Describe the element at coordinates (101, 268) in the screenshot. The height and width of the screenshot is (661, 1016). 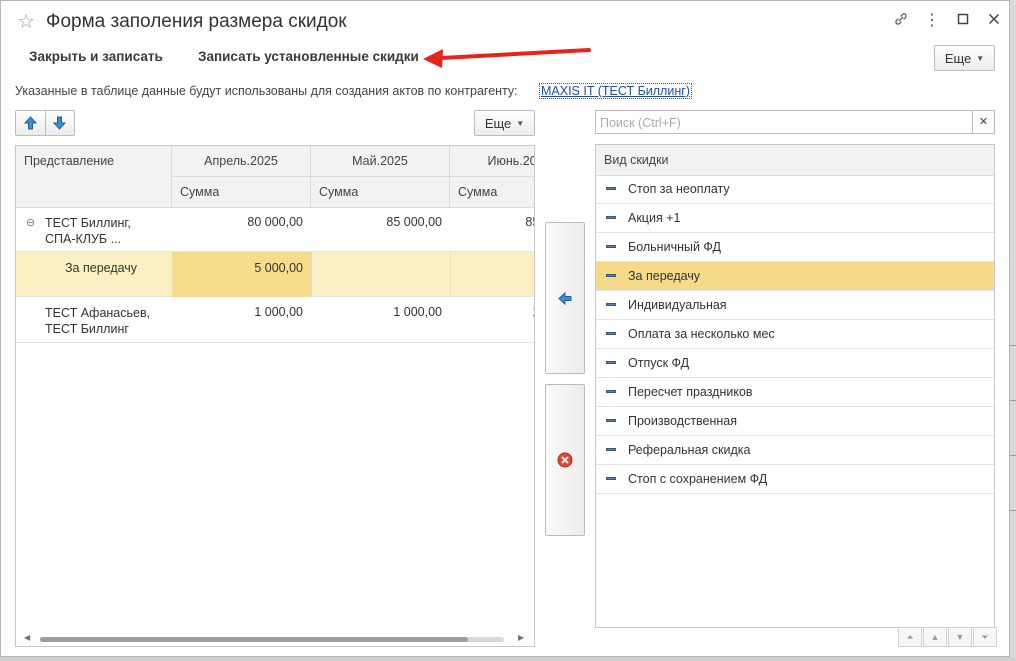
I see `row-name: За передачу` at that location.